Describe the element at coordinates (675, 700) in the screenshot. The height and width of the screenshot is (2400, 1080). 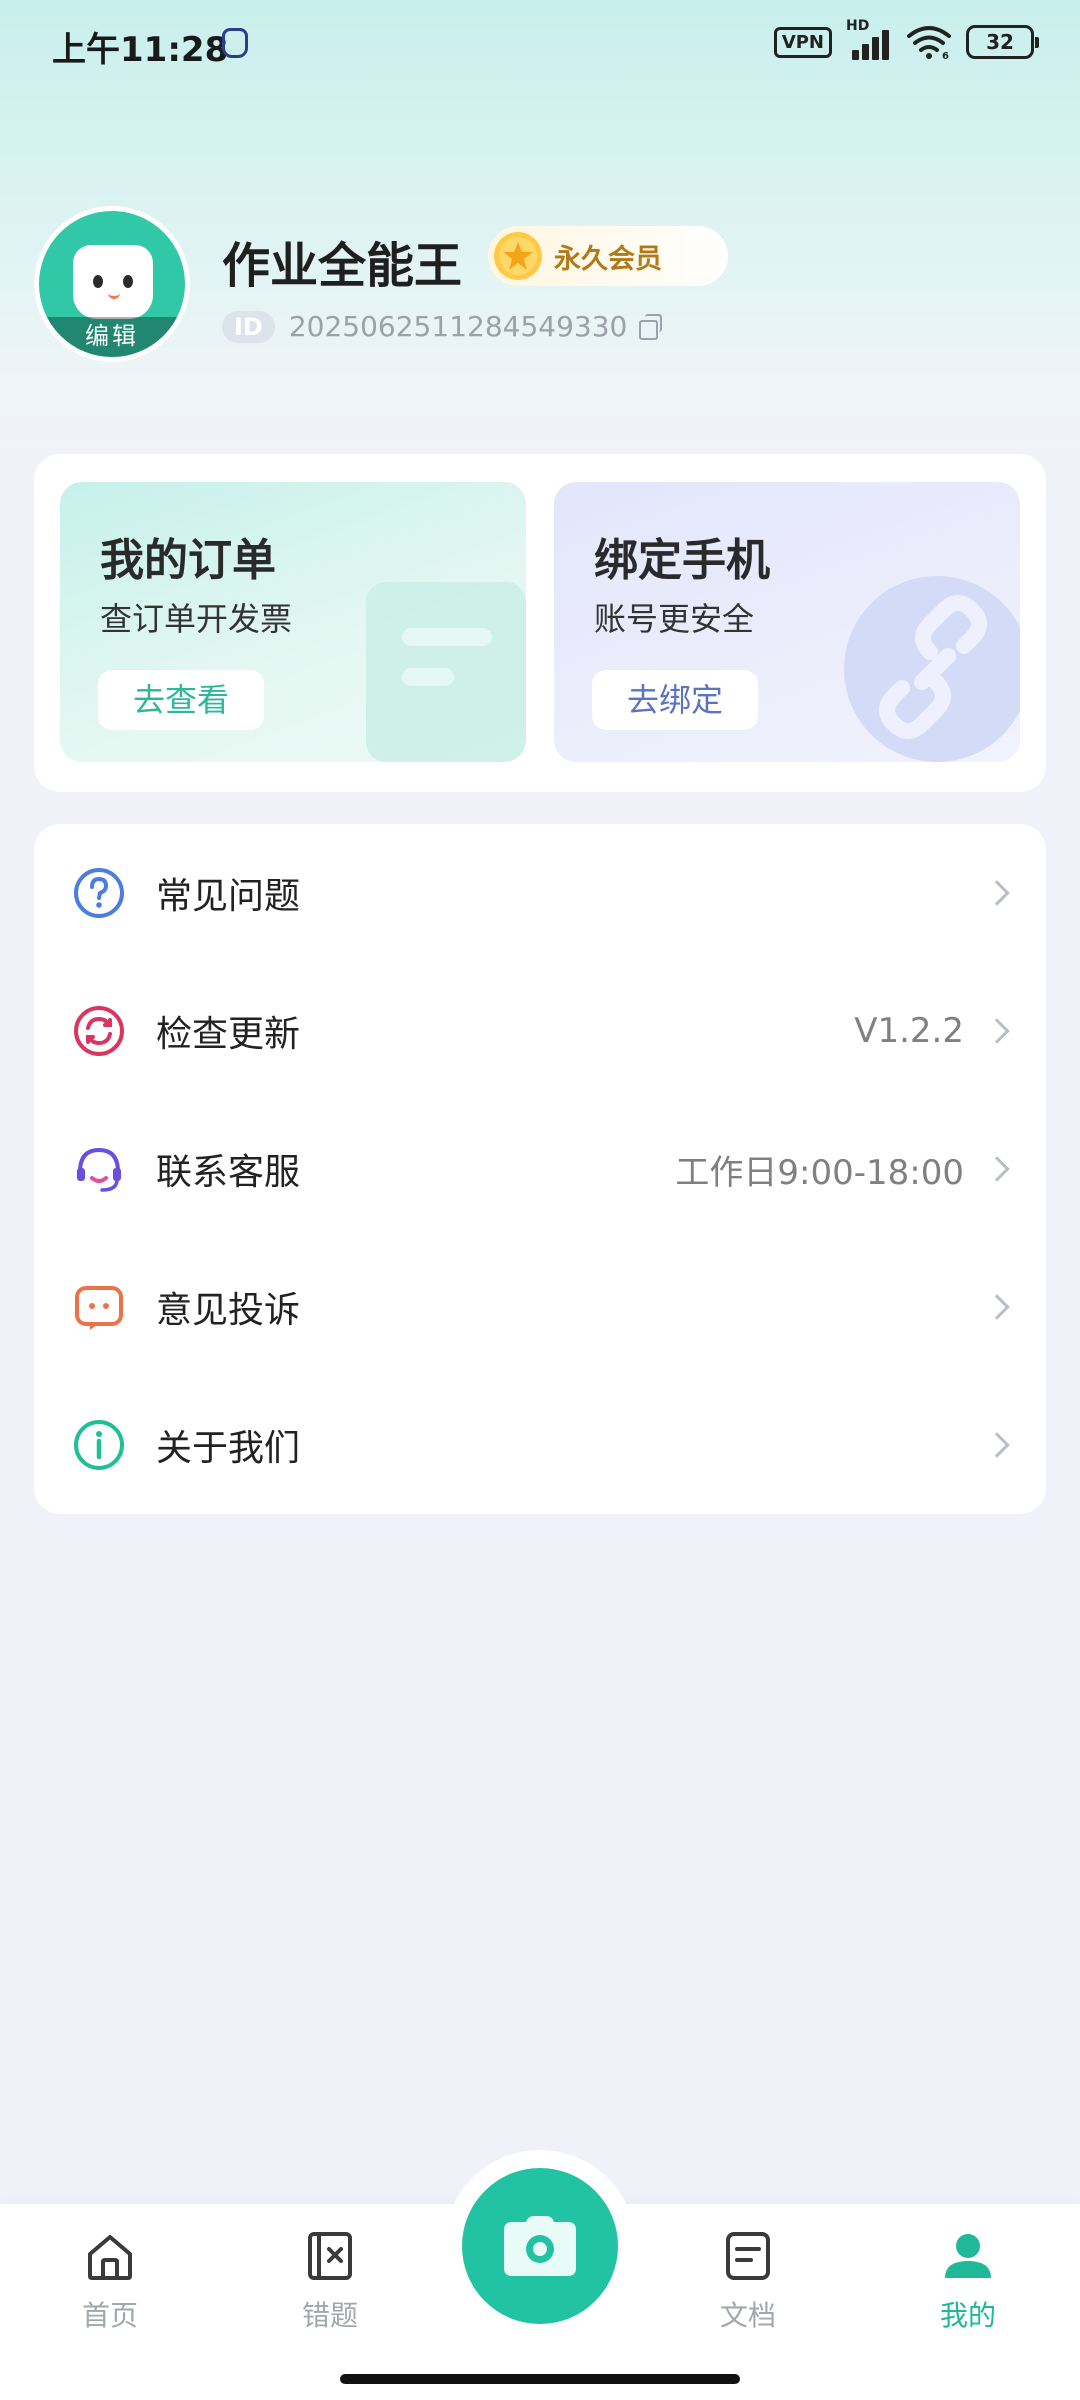
I see `bind-phone-button: 去绑定` at that location.